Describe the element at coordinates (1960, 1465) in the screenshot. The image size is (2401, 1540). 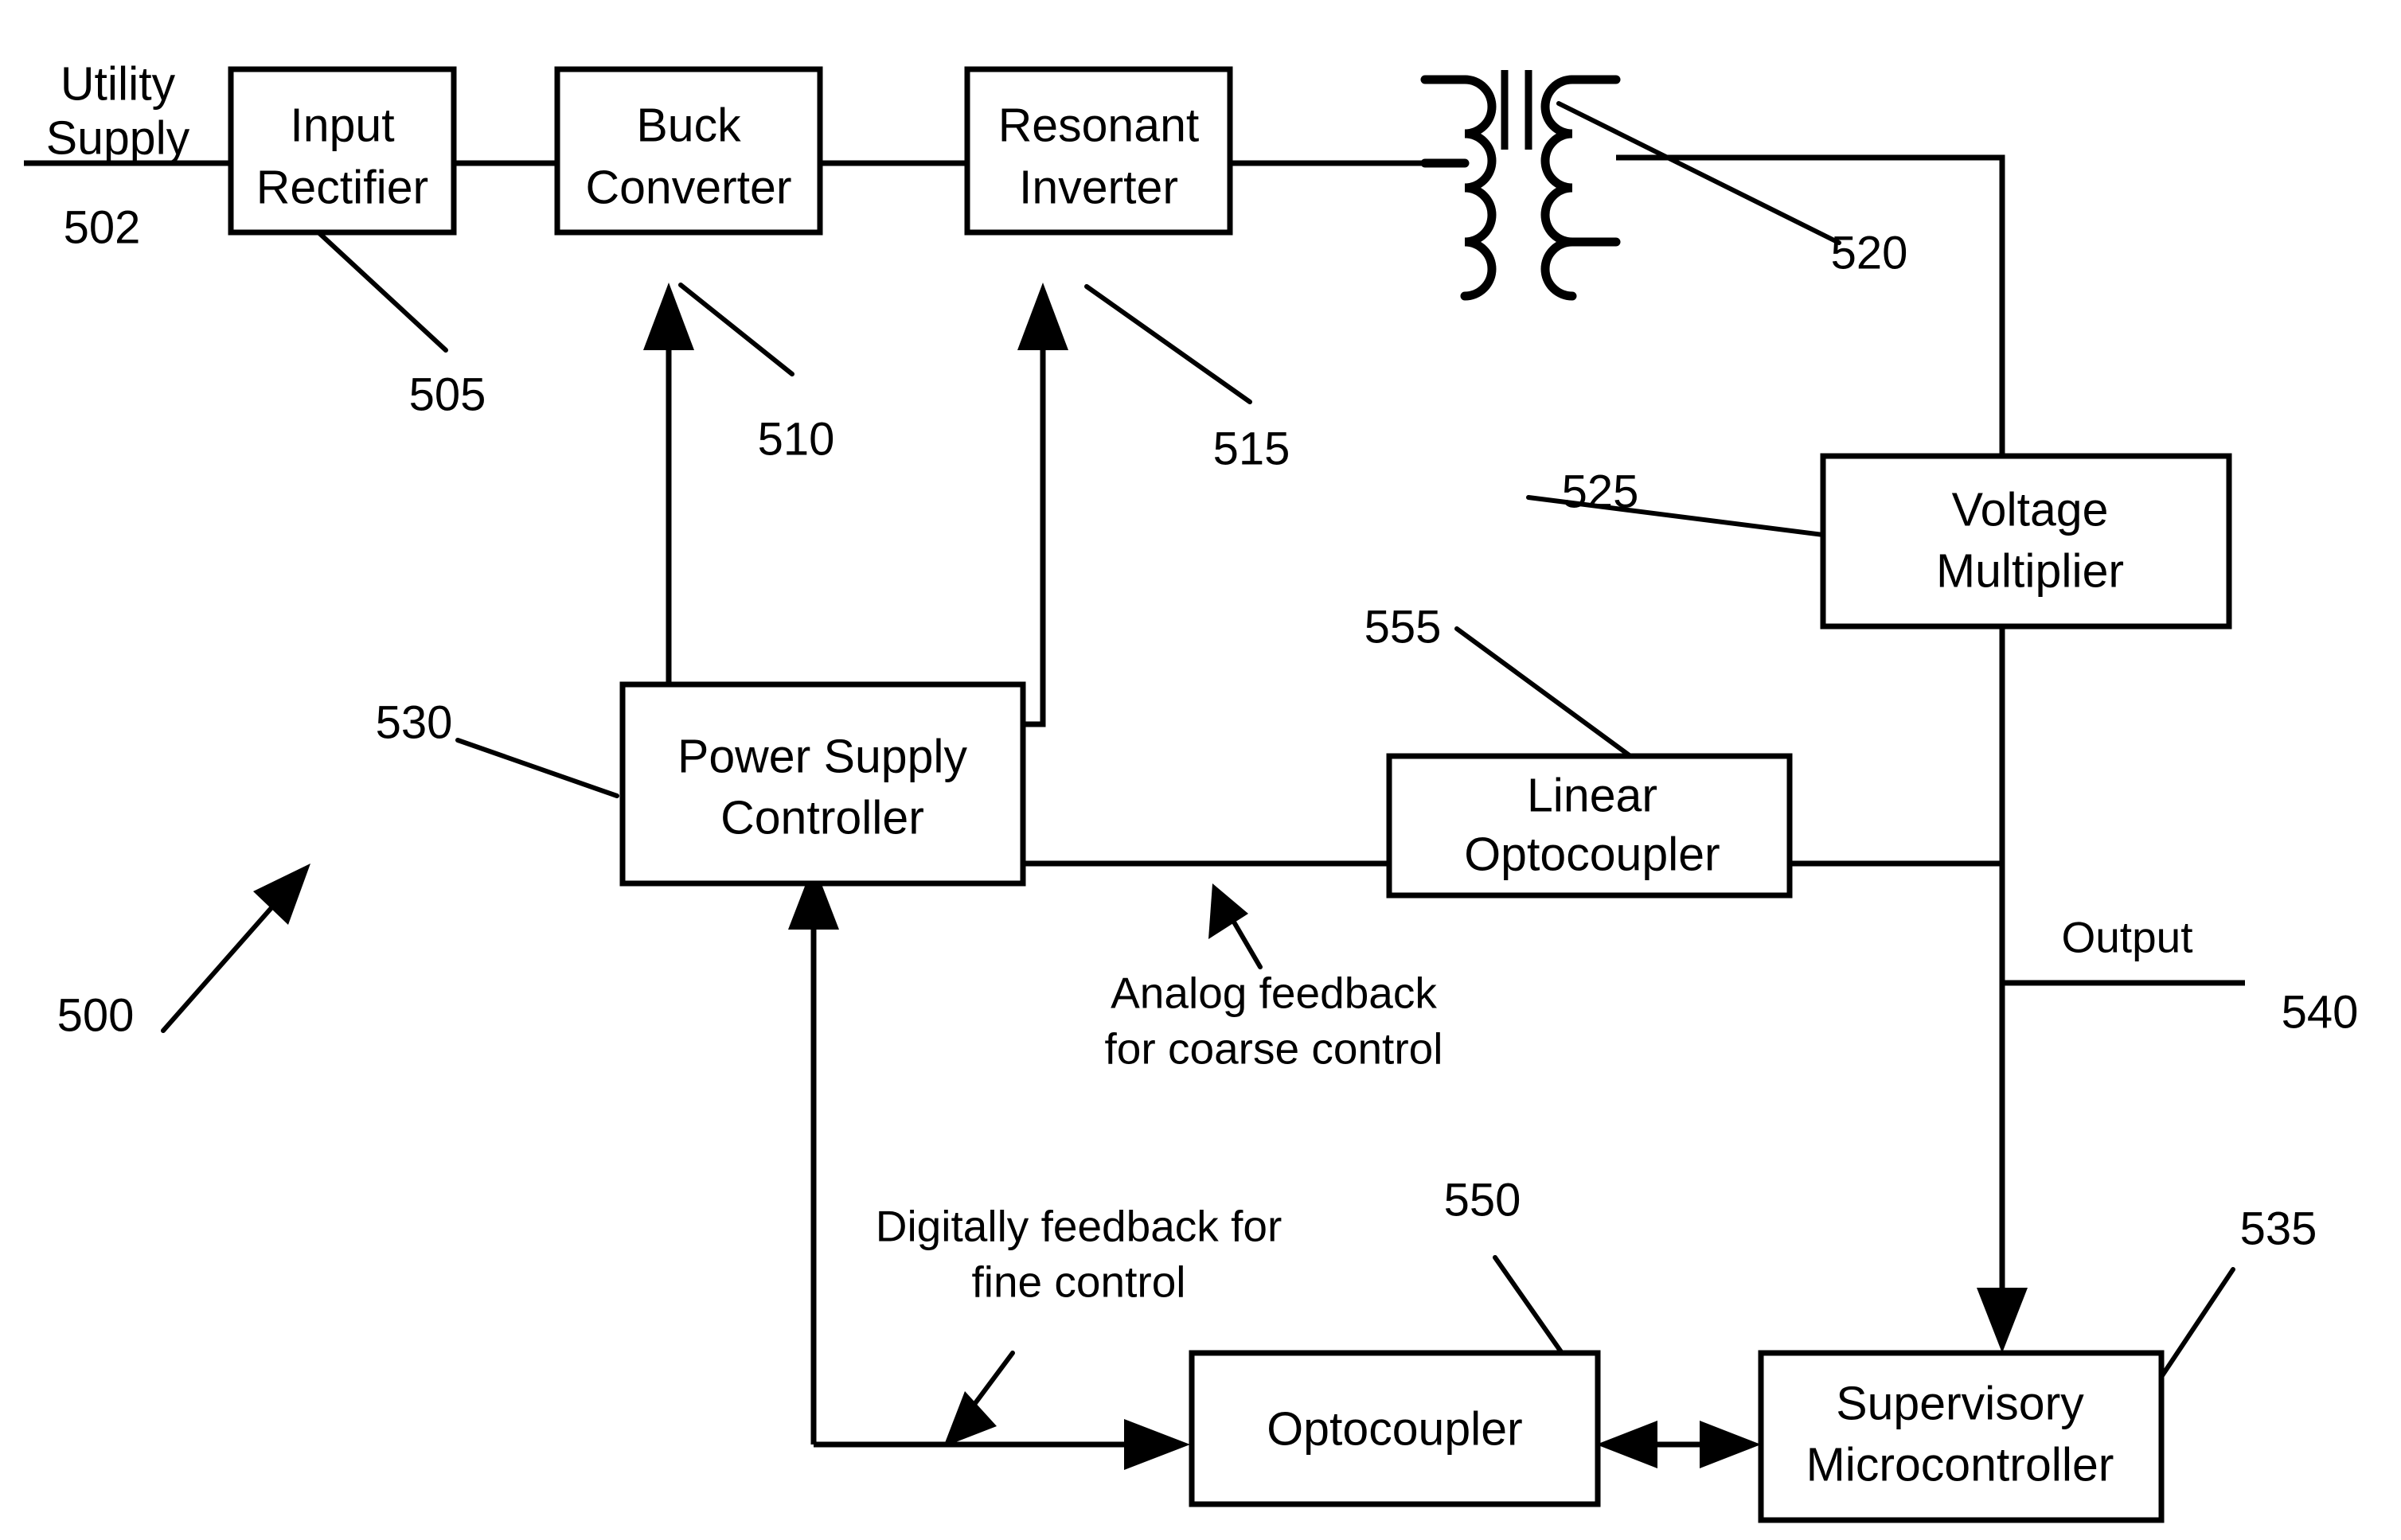
I see `block-label-supervisory-microcontroller-line2: Microcontroller` at that location.